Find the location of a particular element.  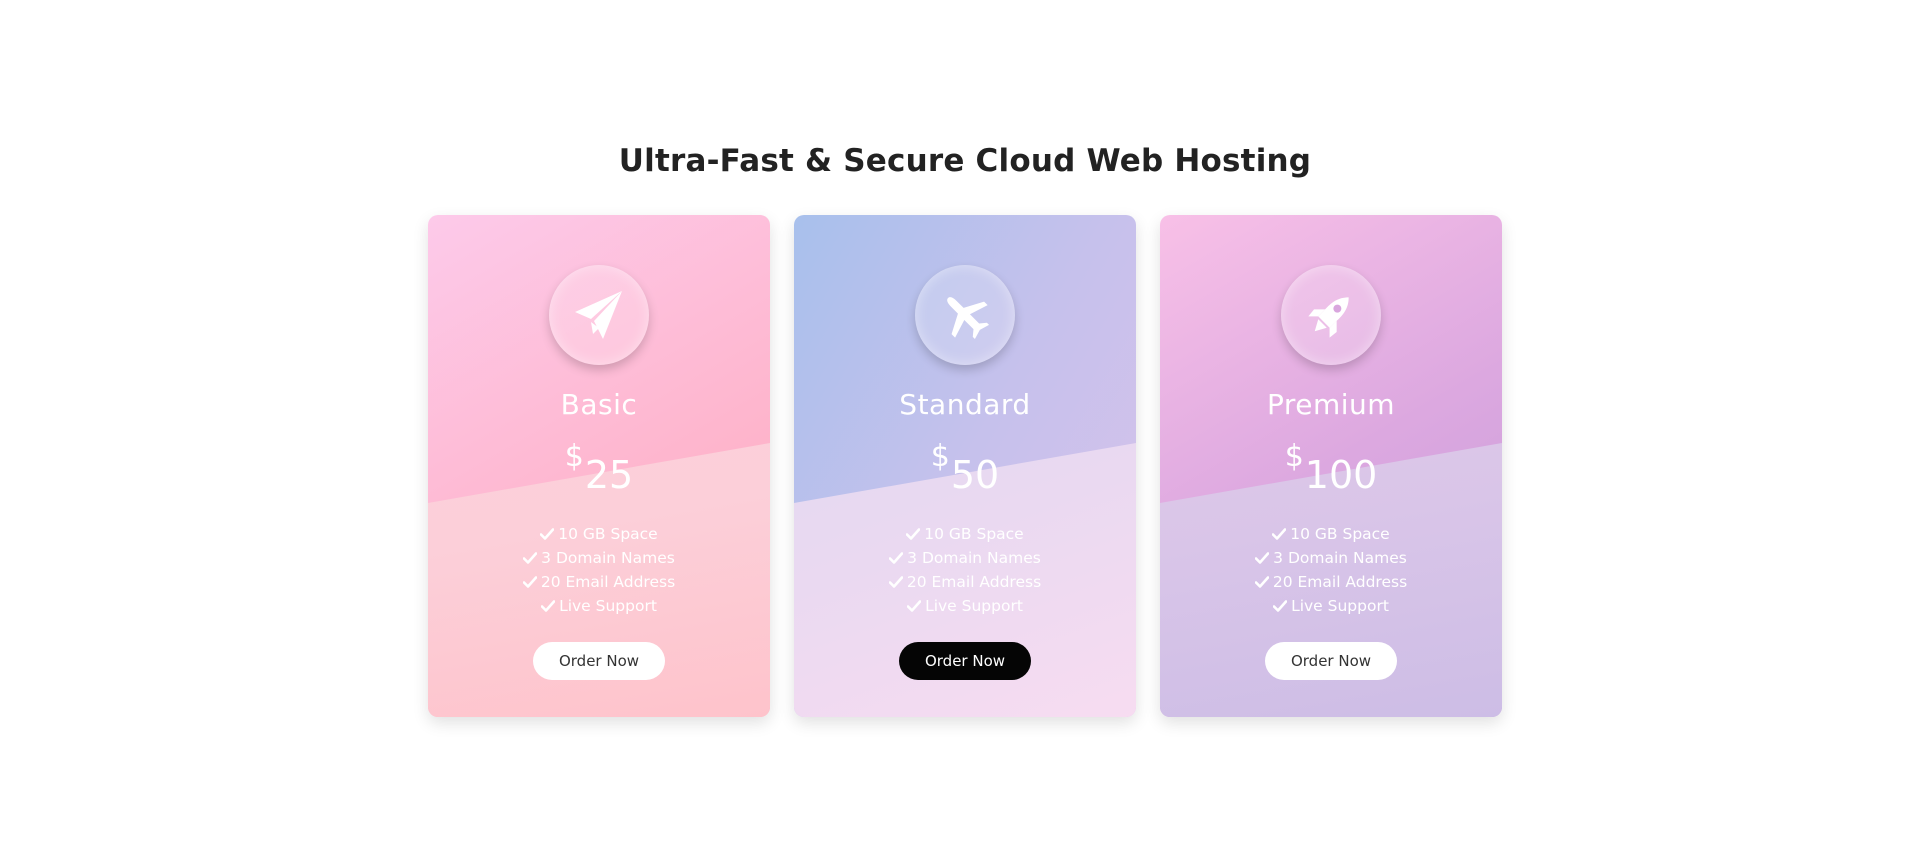

plan-name: Standard is located at coordinates (965, 404).